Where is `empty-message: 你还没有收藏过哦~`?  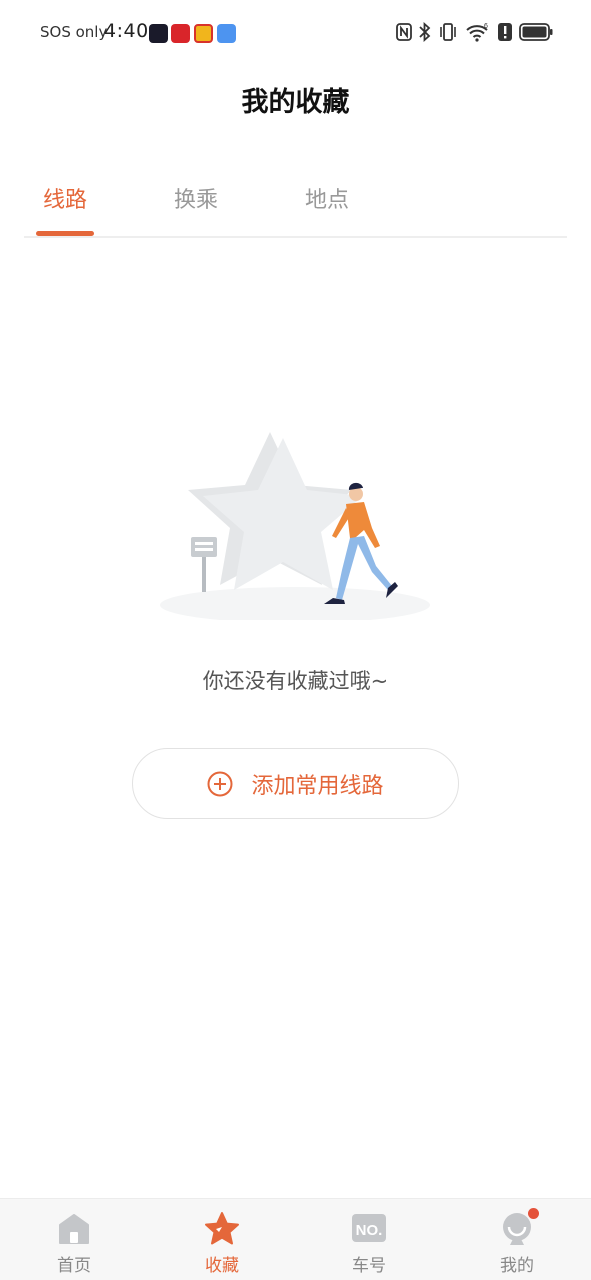
empty-message: 你还没有收藏过哦~ is located at coordinates (295, 681).